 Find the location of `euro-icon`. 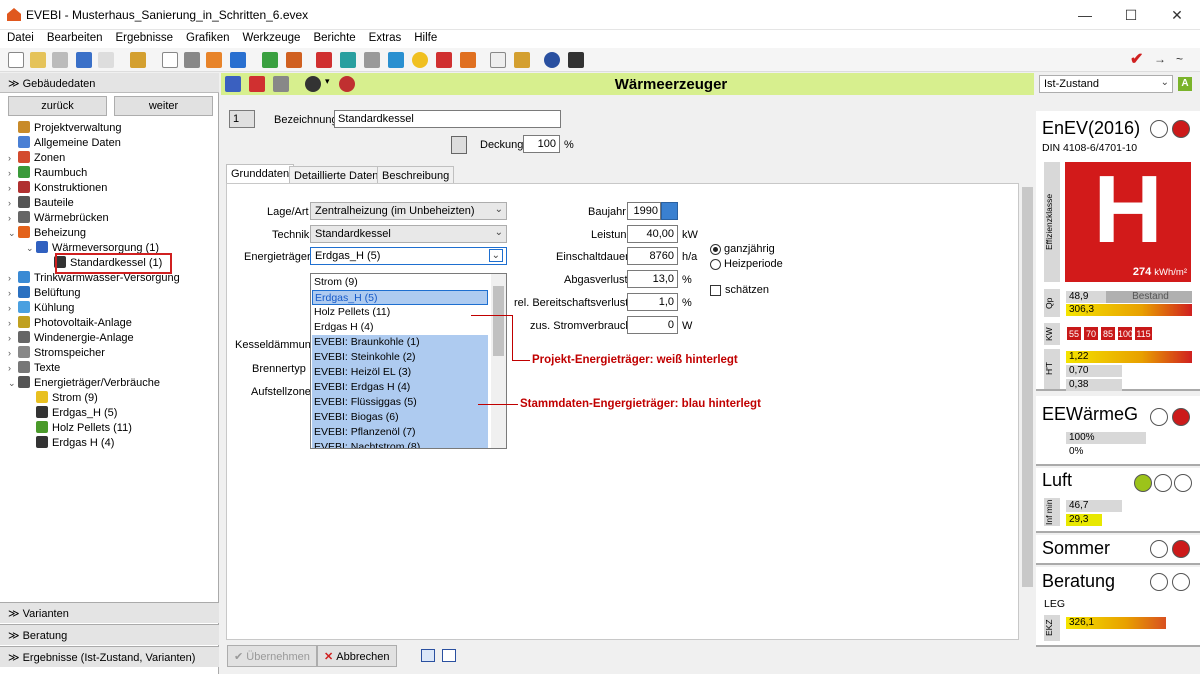

euro-icon is located at coordinates (468, 60).